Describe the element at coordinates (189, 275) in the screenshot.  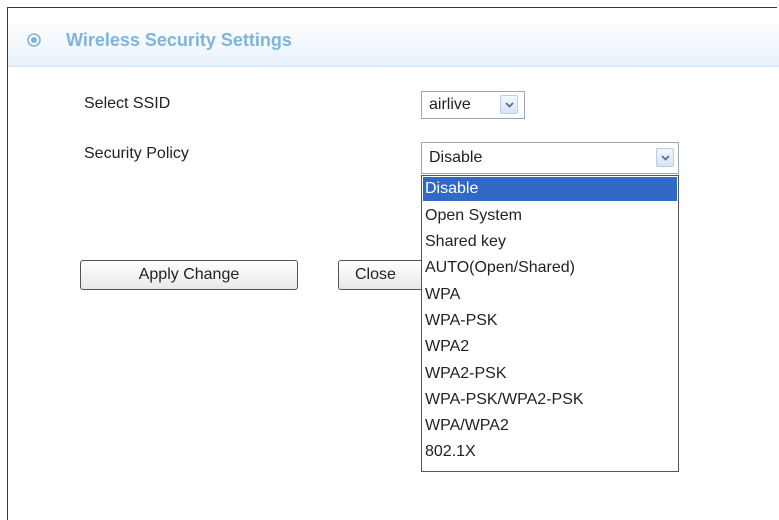
I see `apply-change-button: Apply Change` at that location.